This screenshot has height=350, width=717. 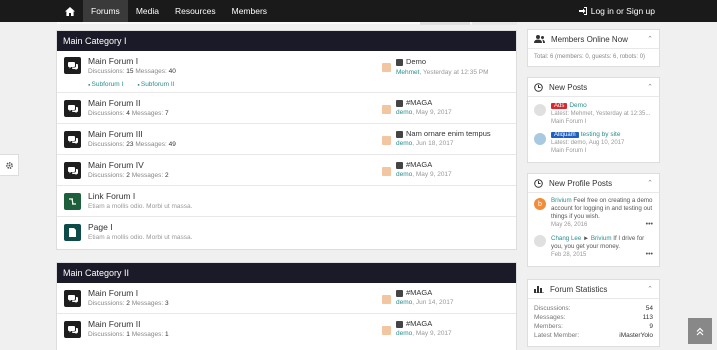 What do you see at coordinates (593, 317) in the screenshot?
I see `stat-row: Messages: 113` at bounding box center [593, 317].